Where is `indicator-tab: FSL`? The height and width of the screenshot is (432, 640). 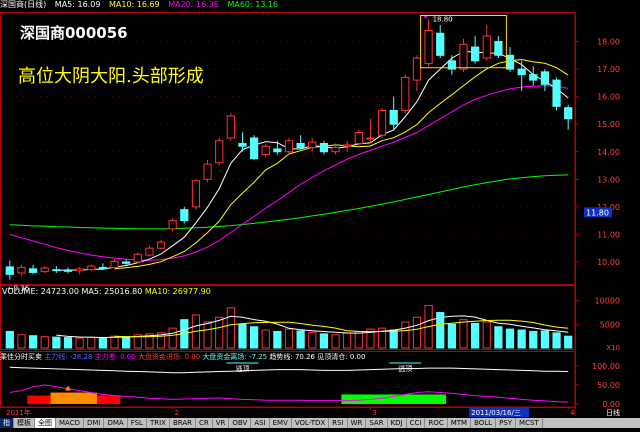 indicator-tab: FSL is located at coordinates (137, 423).